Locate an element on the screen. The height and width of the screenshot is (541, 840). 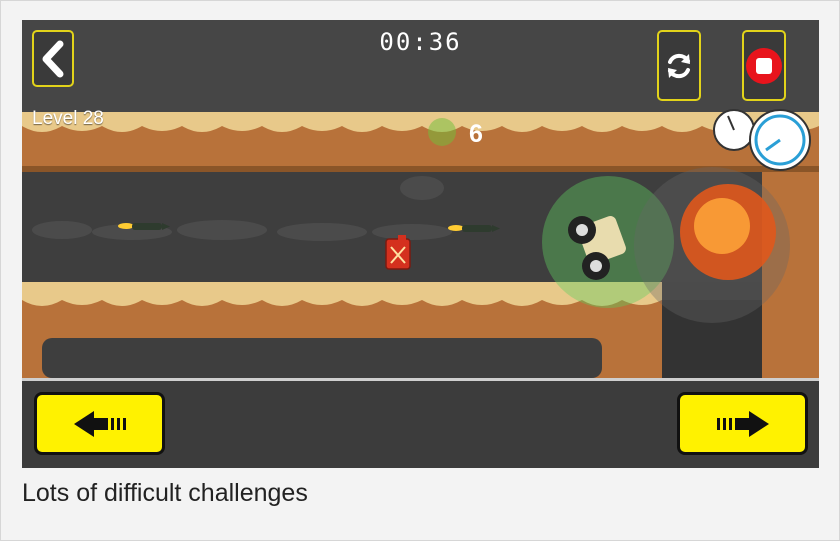
fuel-can is located at coordinates (398, 252).